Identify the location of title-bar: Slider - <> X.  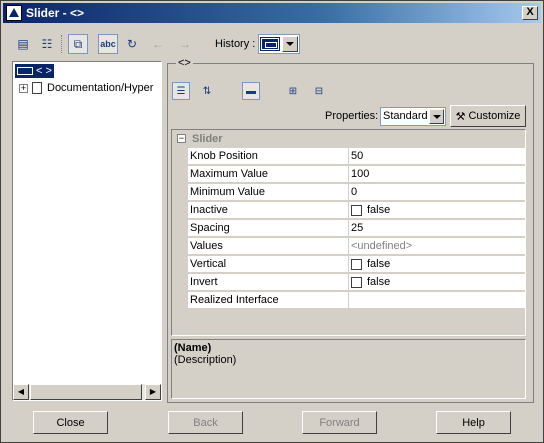
(272, 13).